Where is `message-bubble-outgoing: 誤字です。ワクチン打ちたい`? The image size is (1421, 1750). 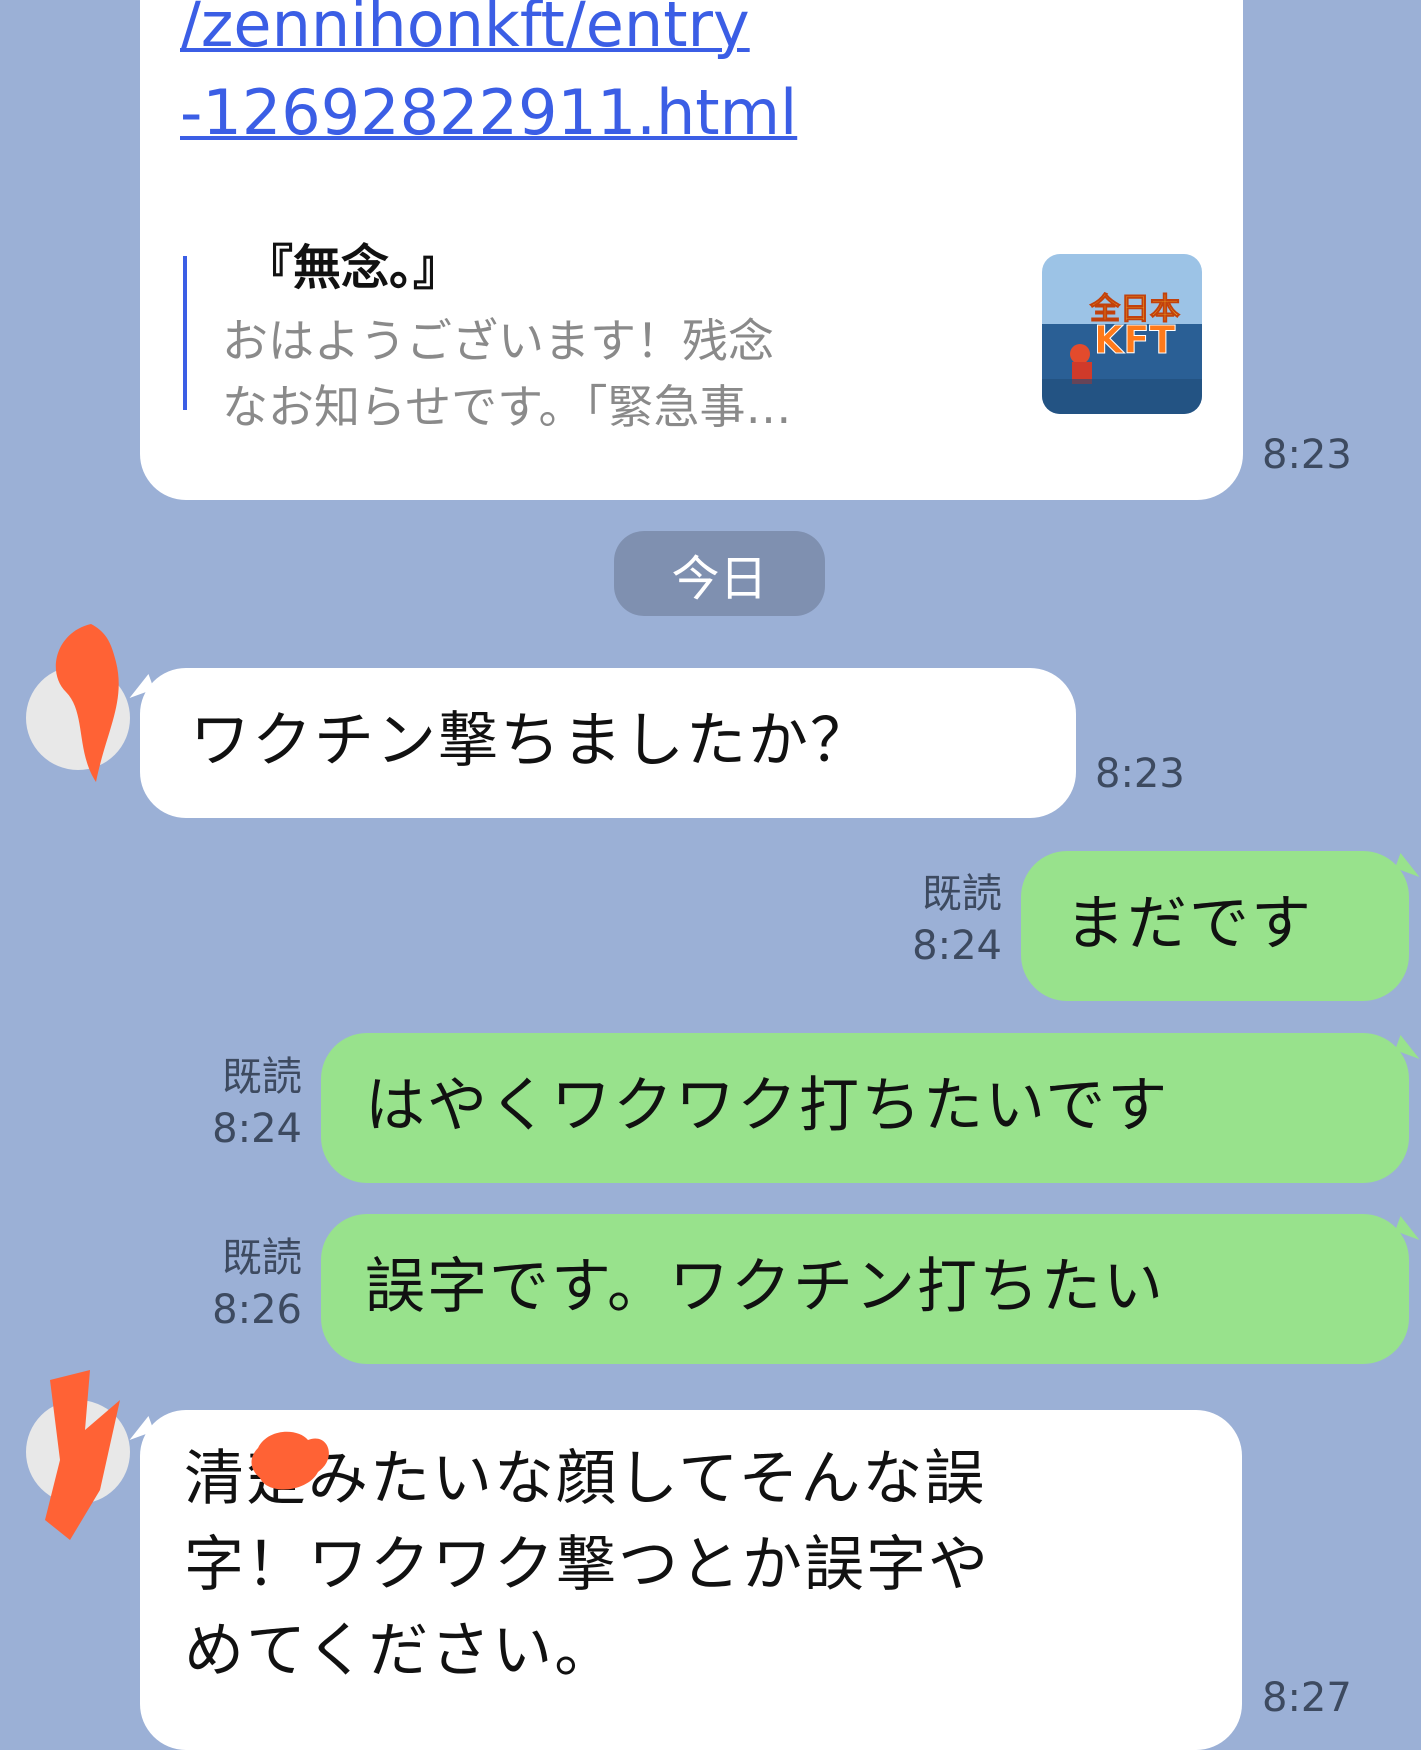 message-bubble-outgoing: 誤字です。ワクチン打ちたい is located at coordinates (865, 1289).